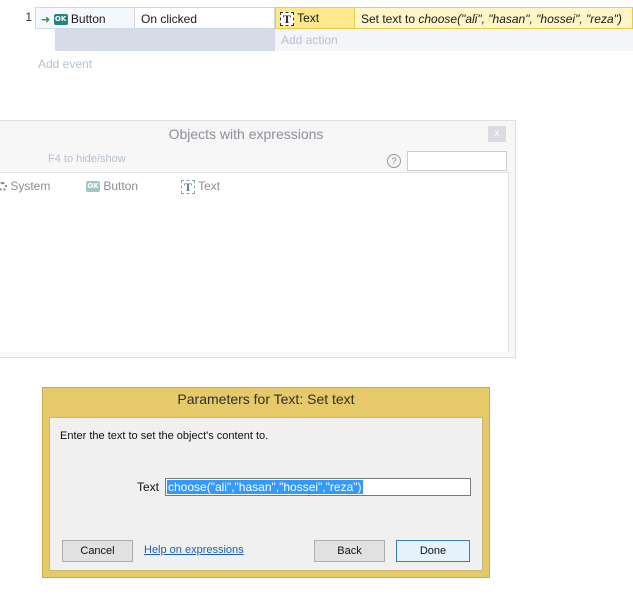 Image resolution: width=633 pixels, height=596 pixels. Describe the element at coordinates (148, 487) in the screenshot. I see `text-param-label: Text` at that location.